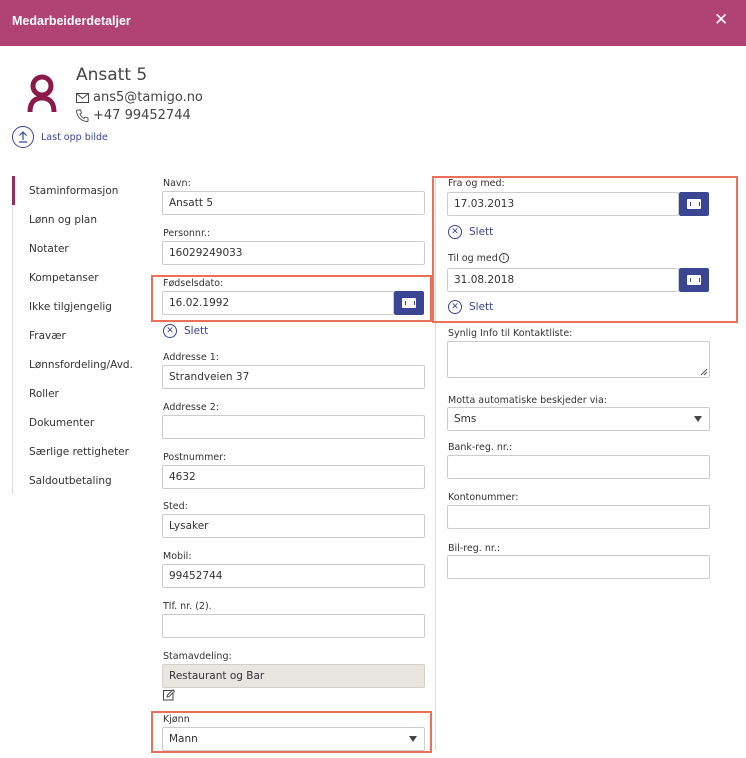  Describe the element at coordinates (23, 137) in the screenshot. I see `upload-icon` at that location.